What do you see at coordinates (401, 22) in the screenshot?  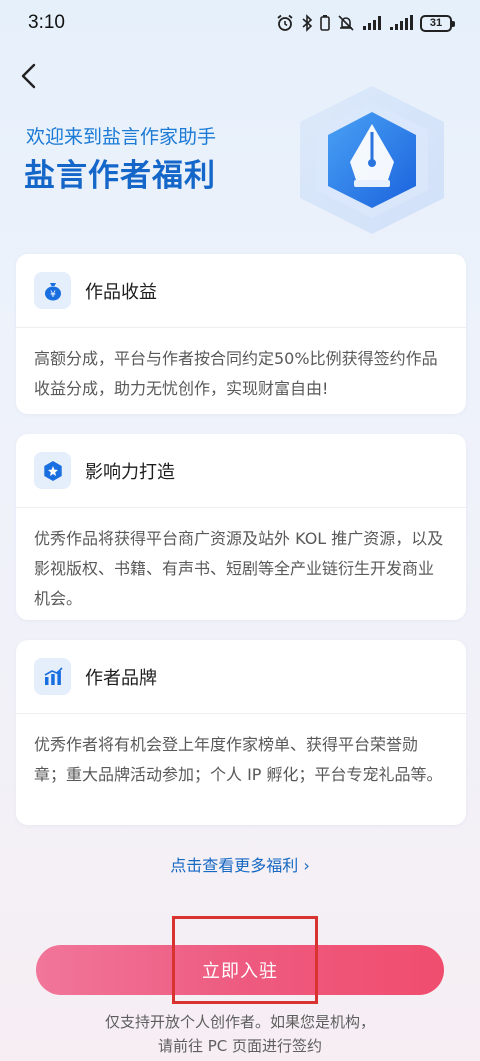 I see `wifi-icon` at bounding box center [401, 22].